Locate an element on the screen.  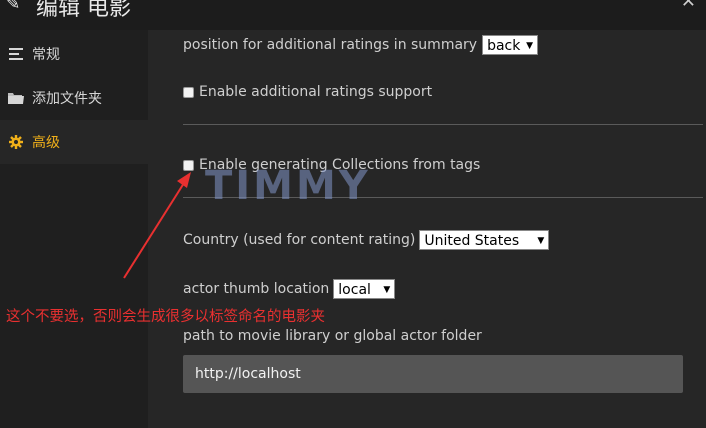
annotation-arrow is located at coordinates (157, 225).